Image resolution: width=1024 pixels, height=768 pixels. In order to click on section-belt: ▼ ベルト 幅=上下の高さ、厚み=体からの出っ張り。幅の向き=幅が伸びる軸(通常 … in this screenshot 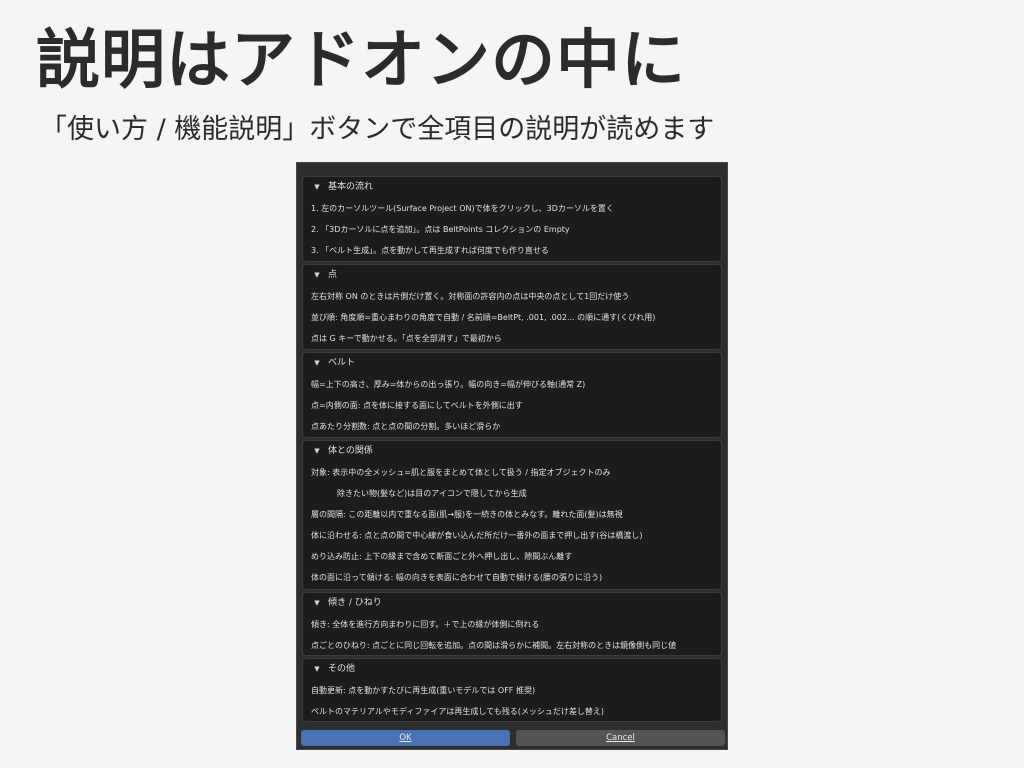, I will do `click(512, 395)`.